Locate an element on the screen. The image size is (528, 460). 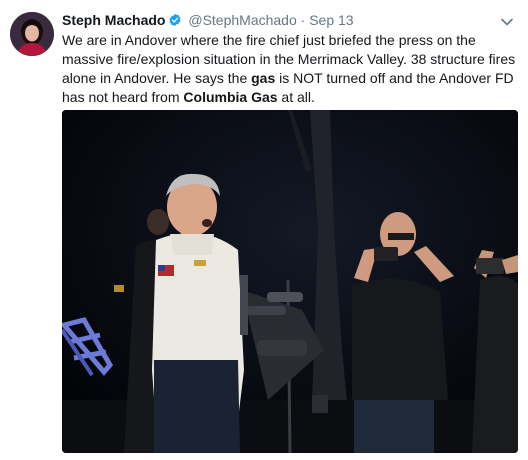
tweet-text-bold-gas: gas is located at coordinates (263, 78).